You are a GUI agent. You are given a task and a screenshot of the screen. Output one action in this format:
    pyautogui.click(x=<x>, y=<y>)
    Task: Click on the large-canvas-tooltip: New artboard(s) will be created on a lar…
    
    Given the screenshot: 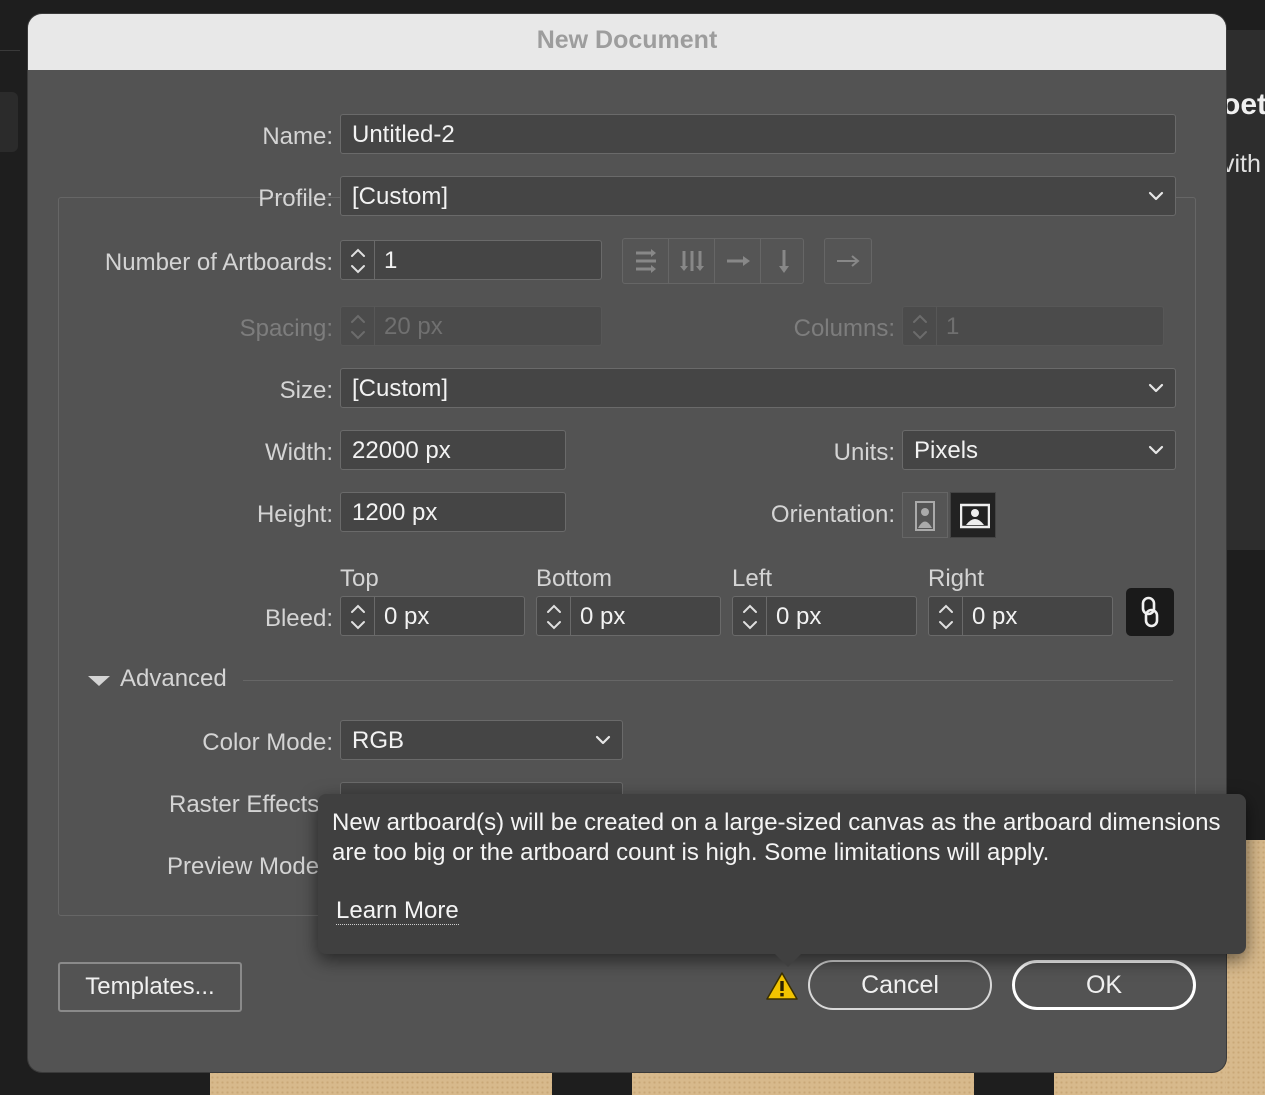 What is the action you would take?
    pyautogui.click(x=782, y=880)
    